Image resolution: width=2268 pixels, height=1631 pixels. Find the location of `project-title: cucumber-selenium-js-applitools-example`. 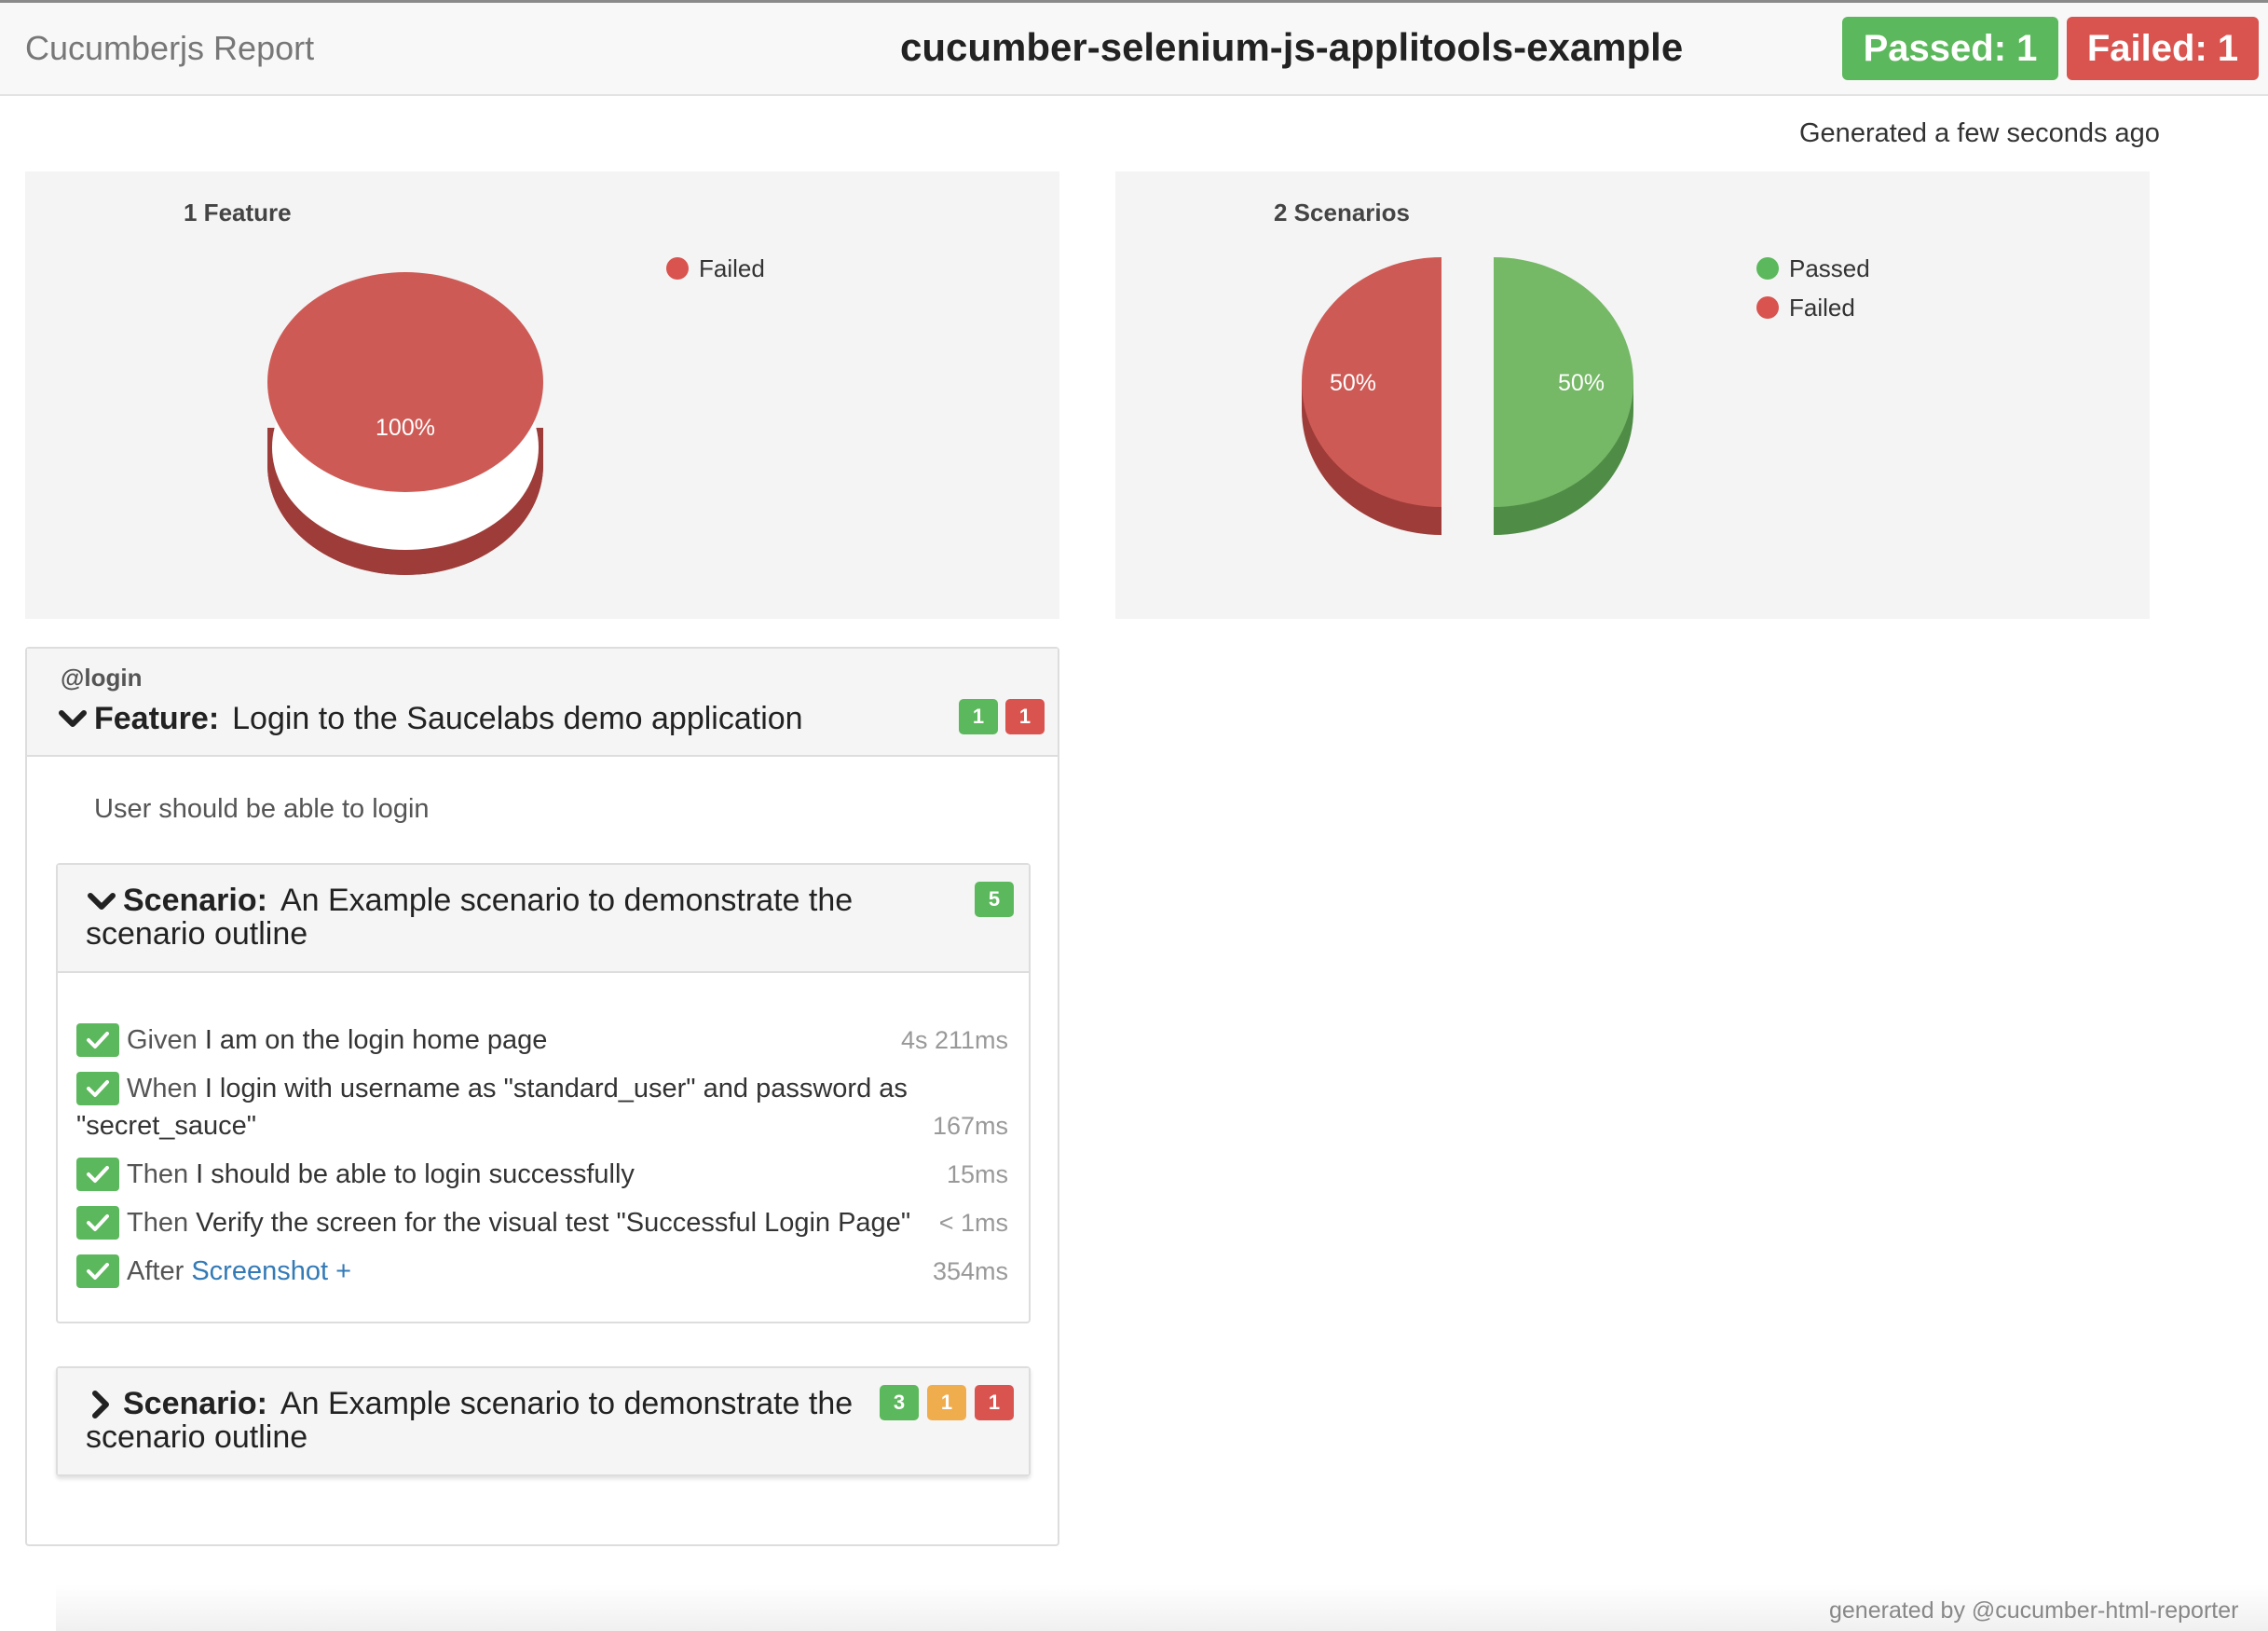

project-title: cucumber-selenium-js-applitools-example is located at coordinates (1292, 47).